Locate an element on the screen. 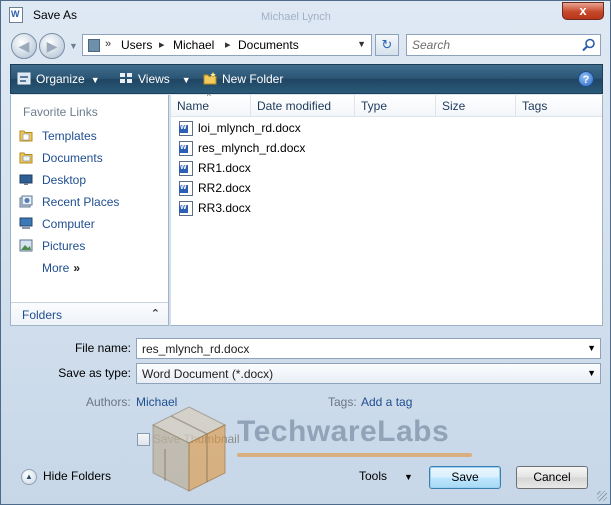 The image size is (611, 505). recent-places-icon is located at coordinates (26, 201).